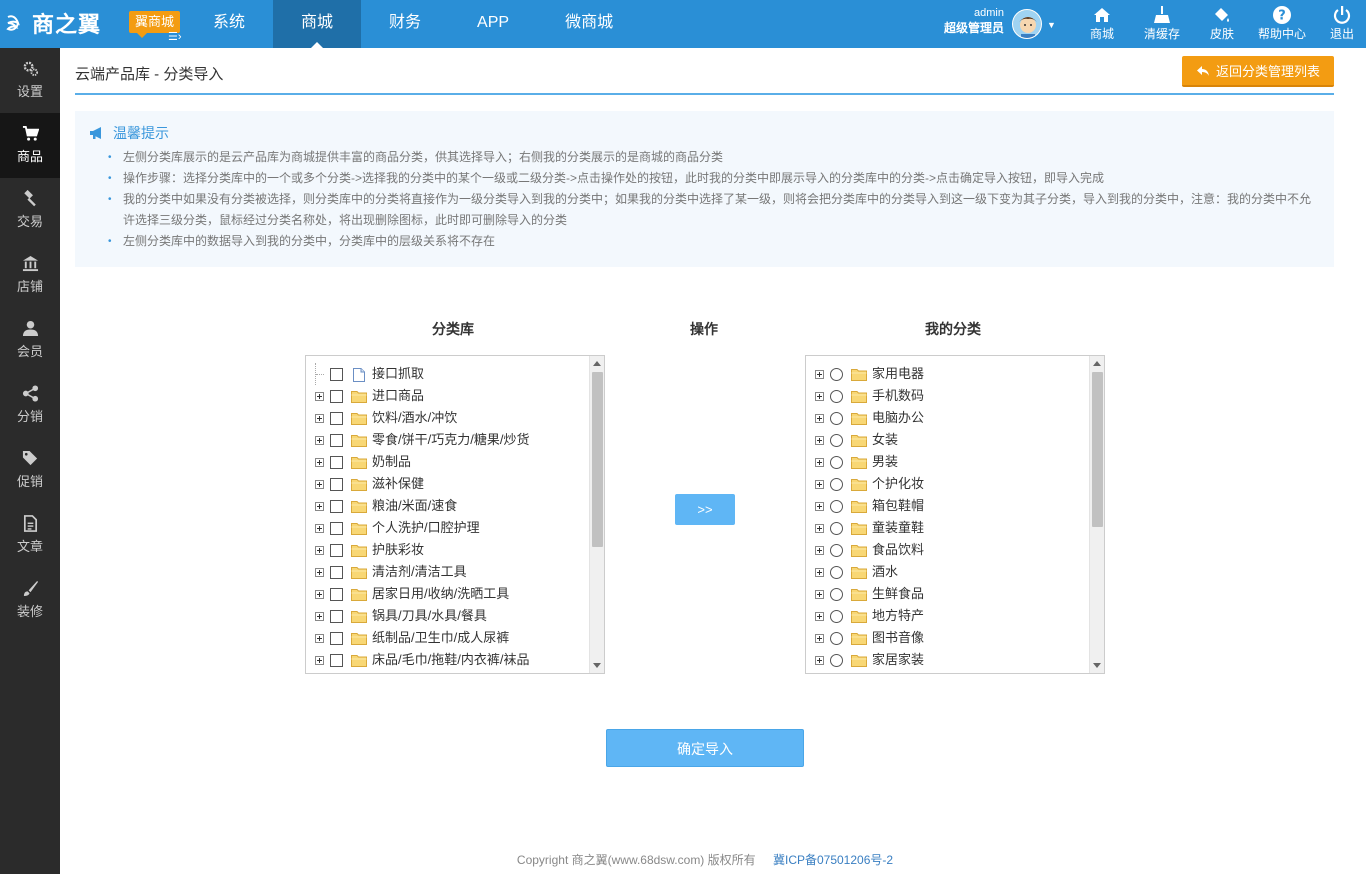 The image size is (1366, 874). I want to click on library-item-label: 床品/毛巾/拖鞋/内衣裤/袜品, so click(450, 660).